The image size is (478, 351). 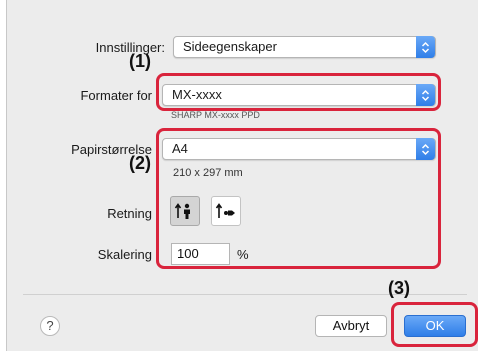 I want to click on settings-popup: Sideegenskaper, so click(x=304, y=47).